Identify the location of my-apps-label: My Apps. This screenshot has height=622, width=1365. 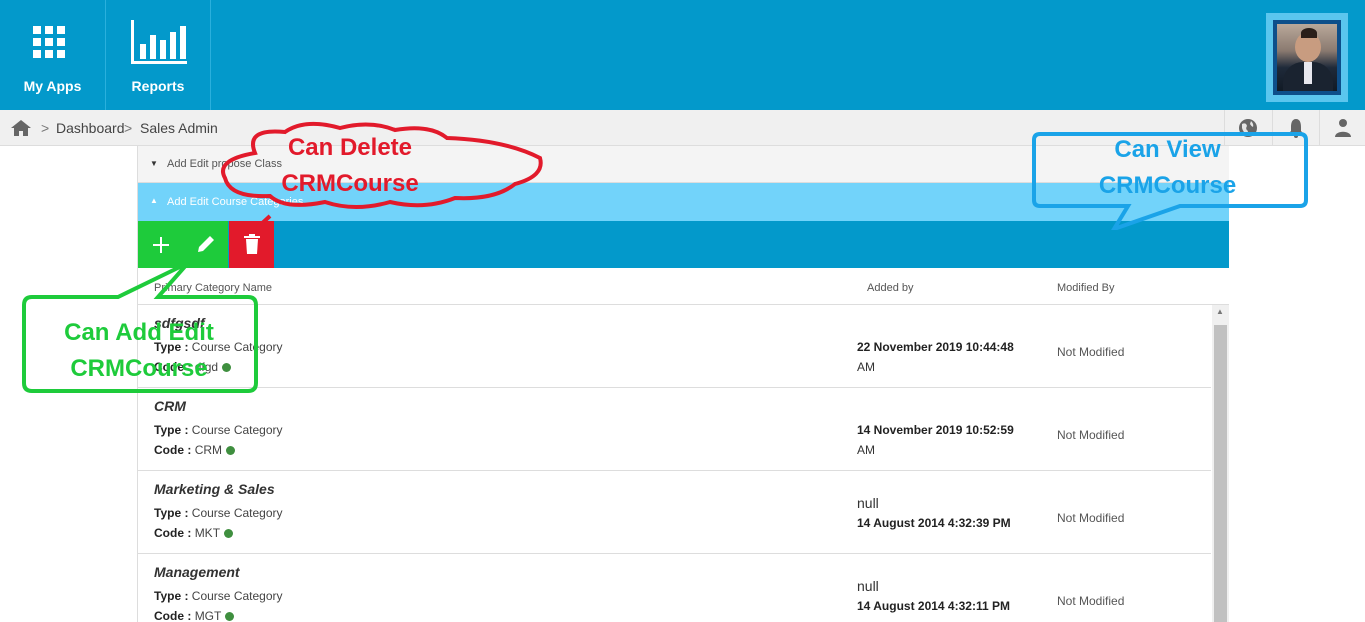
(52, 86).